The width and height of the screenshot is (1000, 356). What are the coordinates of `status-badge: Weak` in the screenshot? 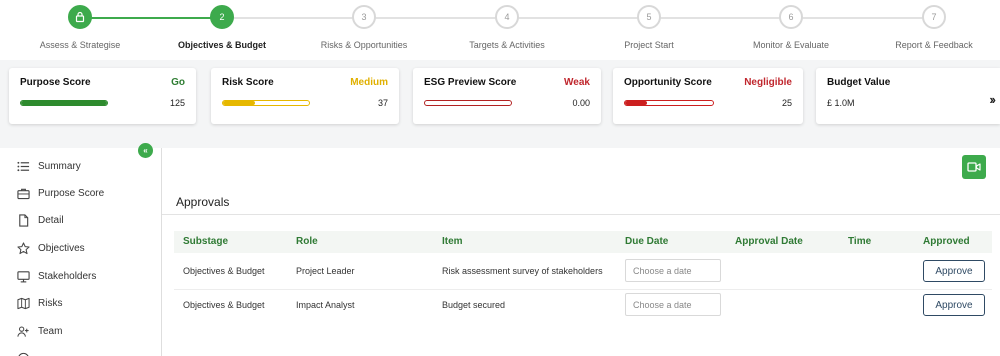 It's located at (577, 82).